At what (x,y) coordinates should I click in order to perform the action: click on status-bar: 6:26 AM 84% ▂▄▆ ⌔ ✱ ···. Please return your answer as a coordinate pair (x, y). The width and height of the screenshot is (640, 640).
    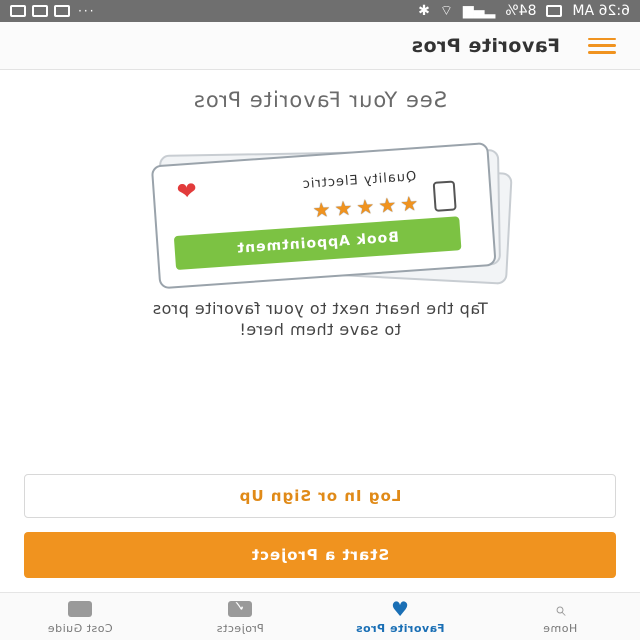
    Looking at the image, I should click on (320, 11).